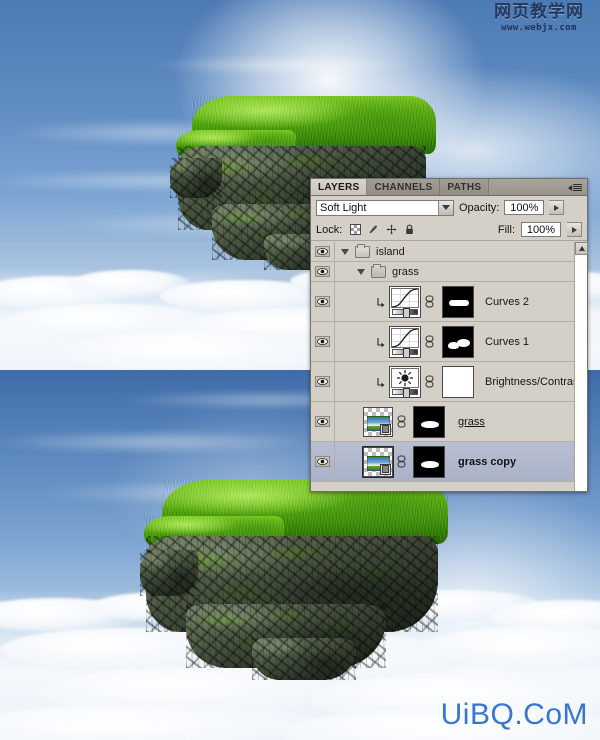  Describe the element at coordinates (404, 187) in the screenshot. I see `tab-channels: CHANNELS` at that location.